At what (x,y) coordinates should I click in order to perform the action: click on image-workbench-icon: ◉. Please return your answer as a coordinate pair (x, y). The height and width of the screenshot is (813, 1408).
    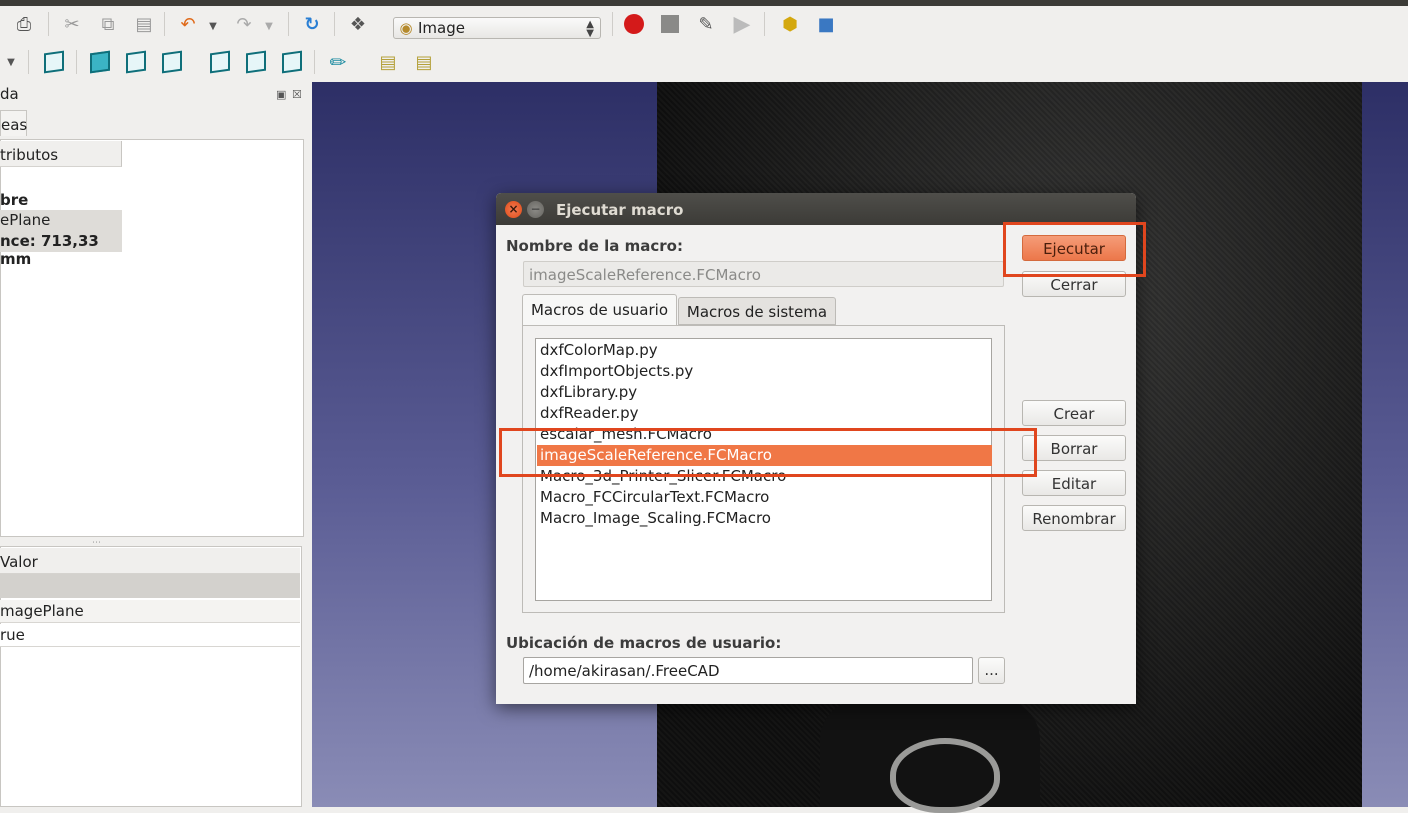
    Looking at the image, I should click on (406, 28).